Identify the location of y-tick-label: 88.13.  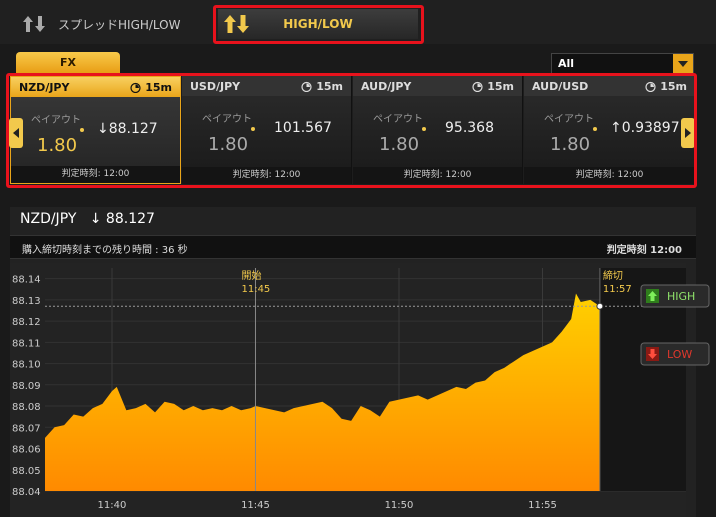
(26, 301).